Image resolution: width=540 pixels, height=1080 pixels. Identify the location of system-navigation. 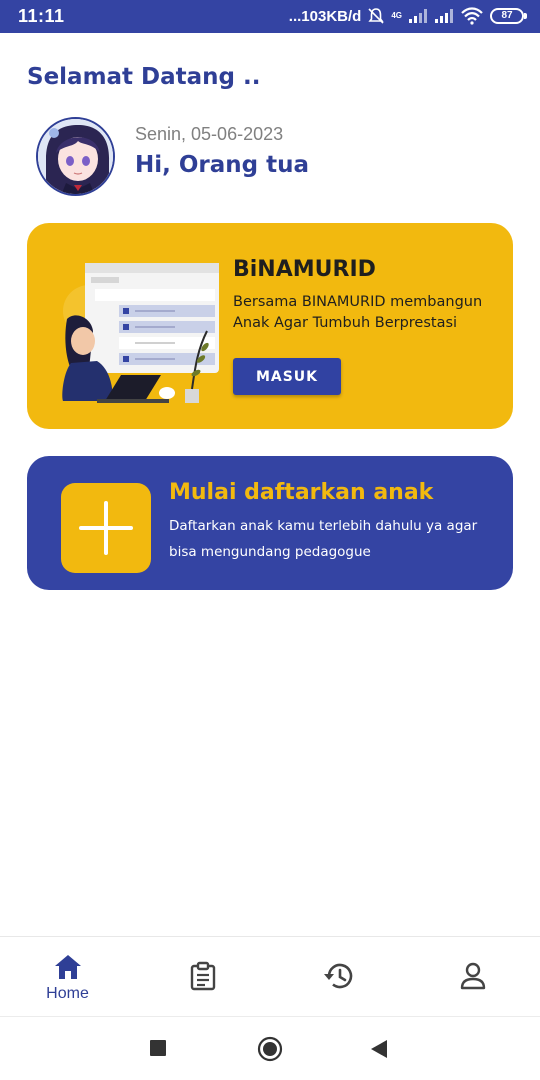
(270, 1048).